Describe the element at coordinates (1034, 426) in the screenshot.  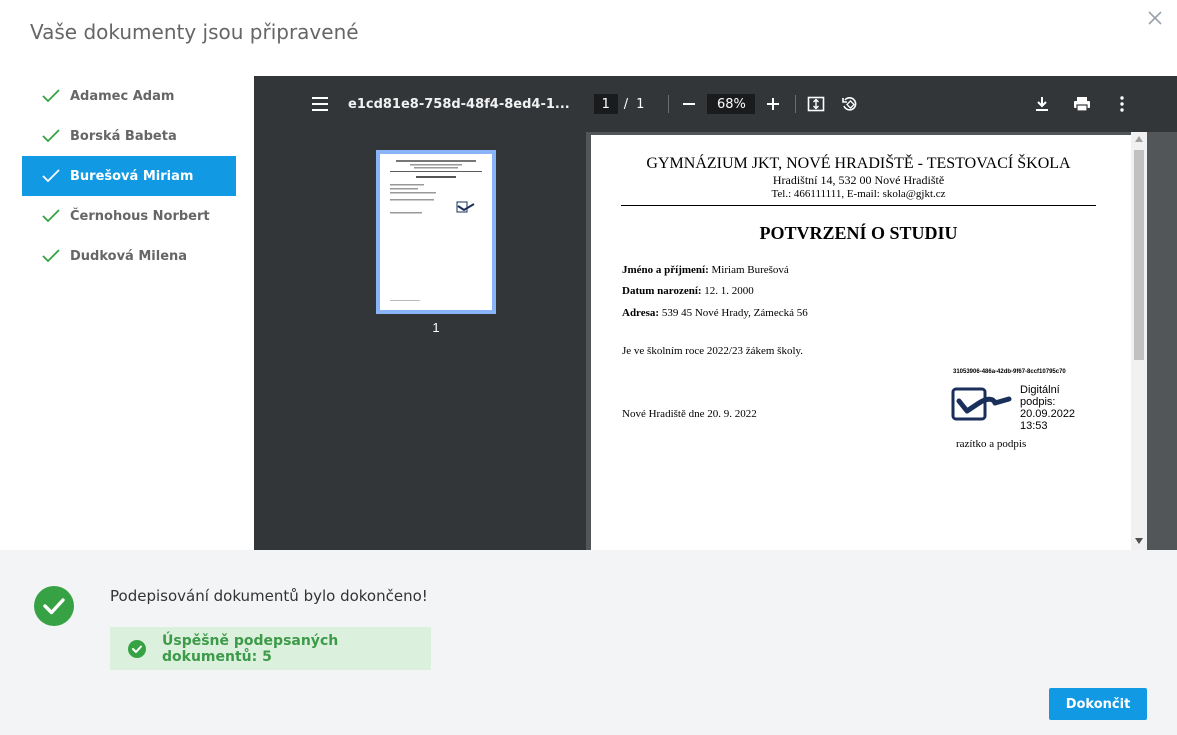
I see `signature-time: 13:53` at that location.